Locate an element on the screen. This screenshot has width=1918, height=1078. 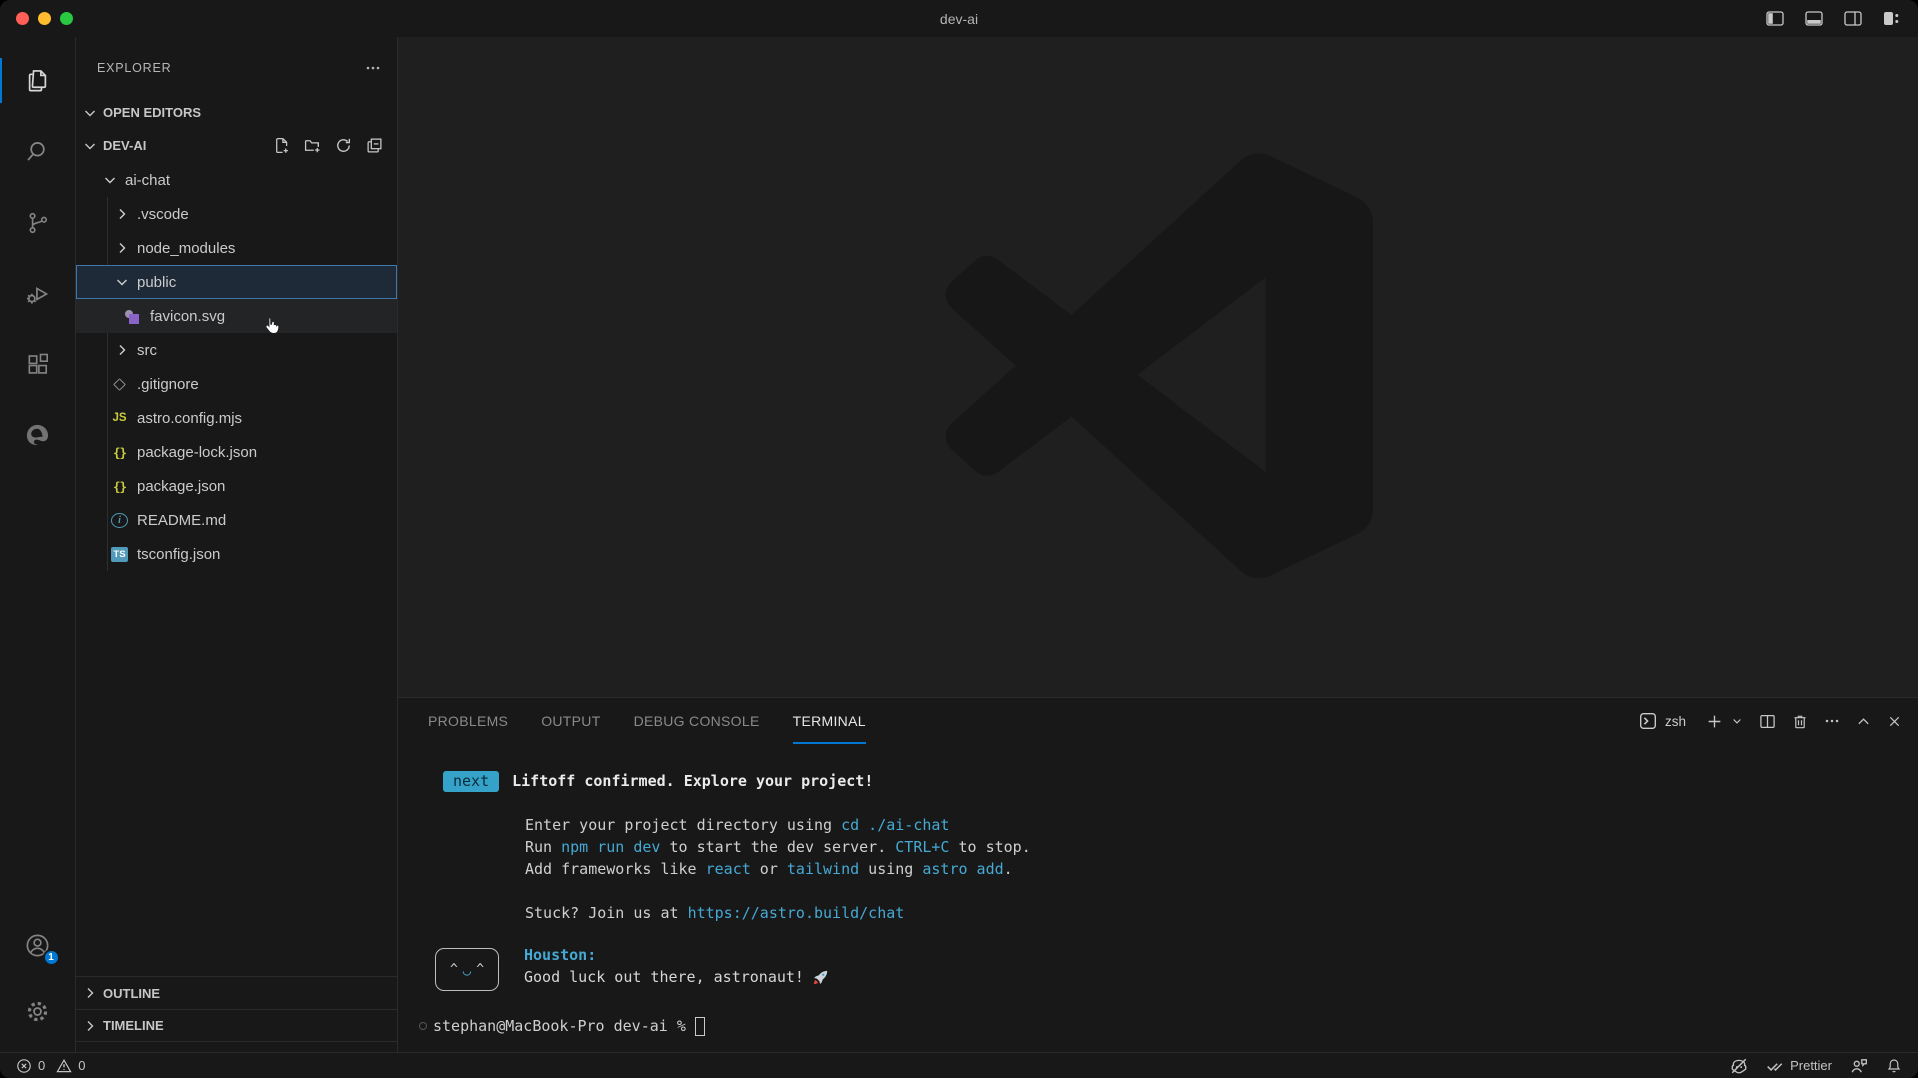
tree-item-package-json: {} package.json is located at coordinates (236, 486).